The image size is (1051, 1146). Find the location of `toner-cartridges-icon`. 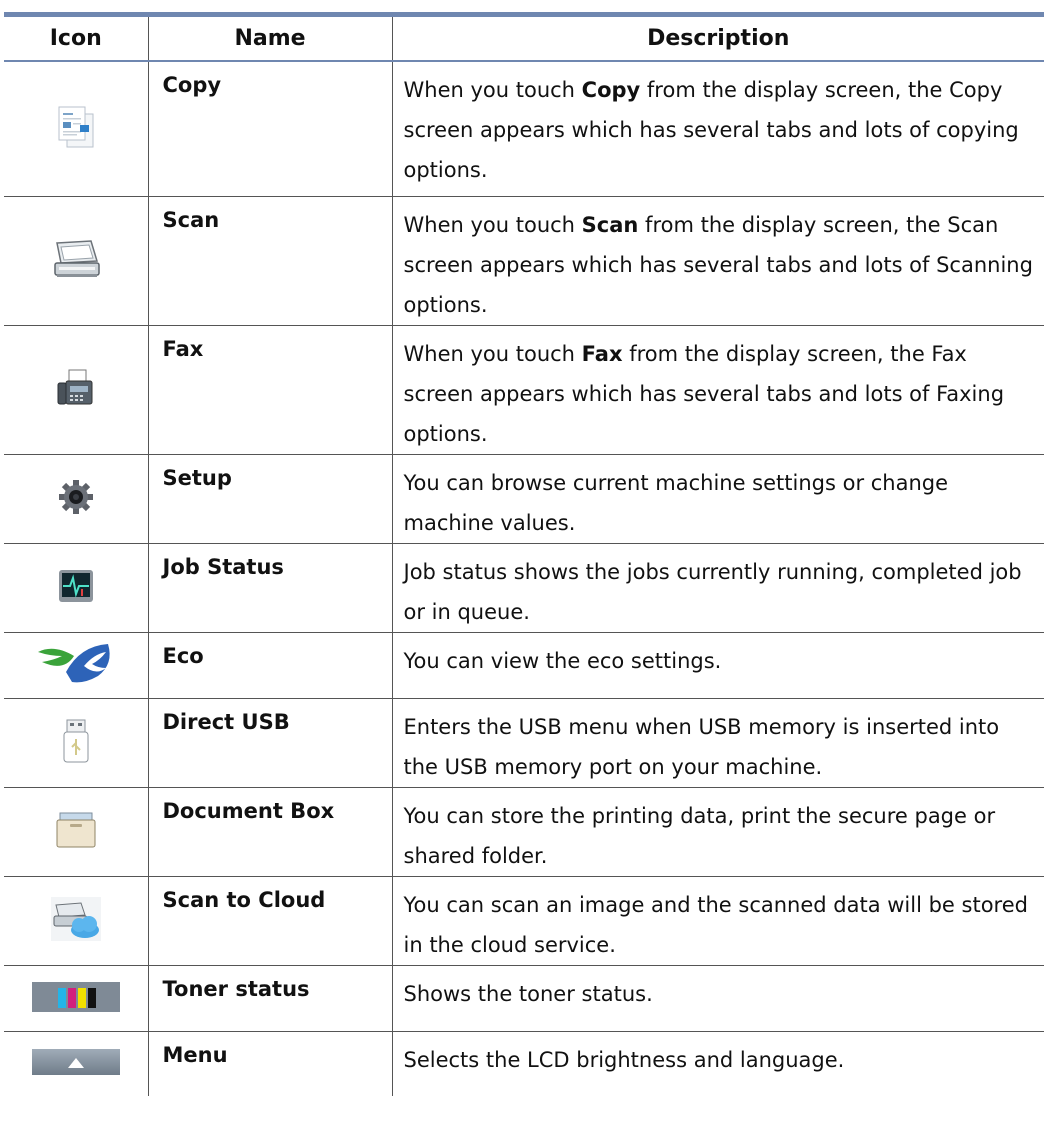

toner-cartridges-icon is located at coordinates (75, 998).